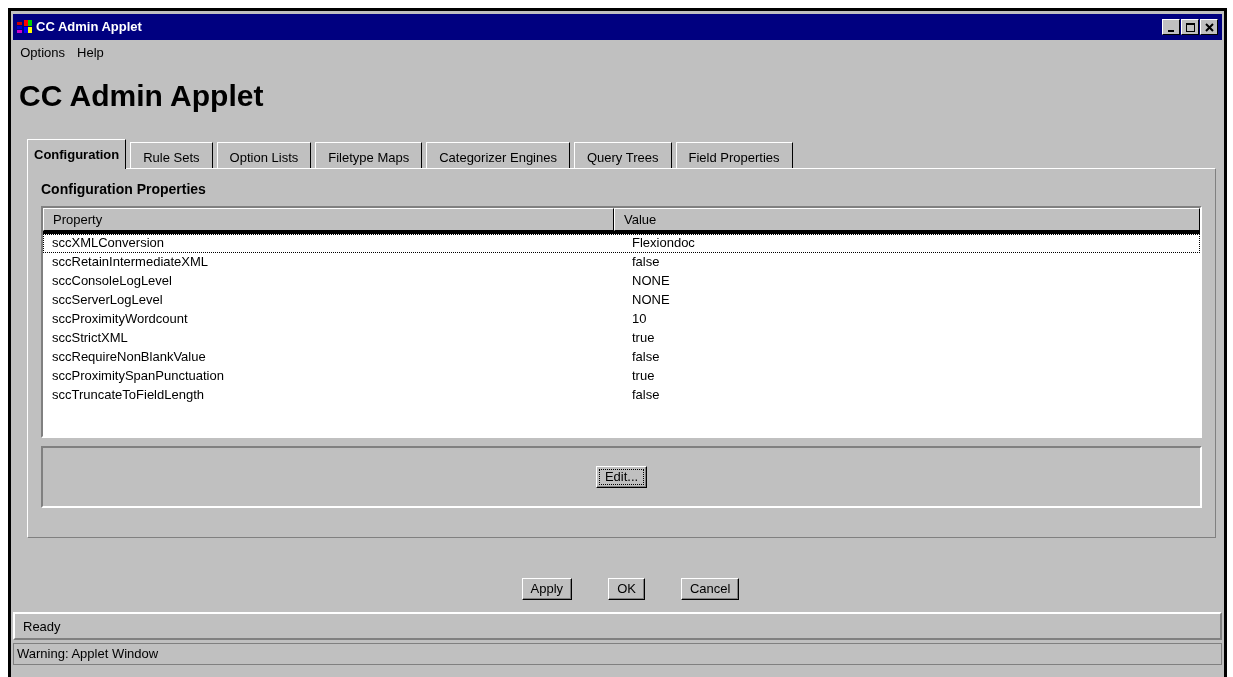 The image size is (1233, 677). Describe the element at coordinates (89, 27) in the screenshot. I see `window-title: CC Admin Applet` at that location.